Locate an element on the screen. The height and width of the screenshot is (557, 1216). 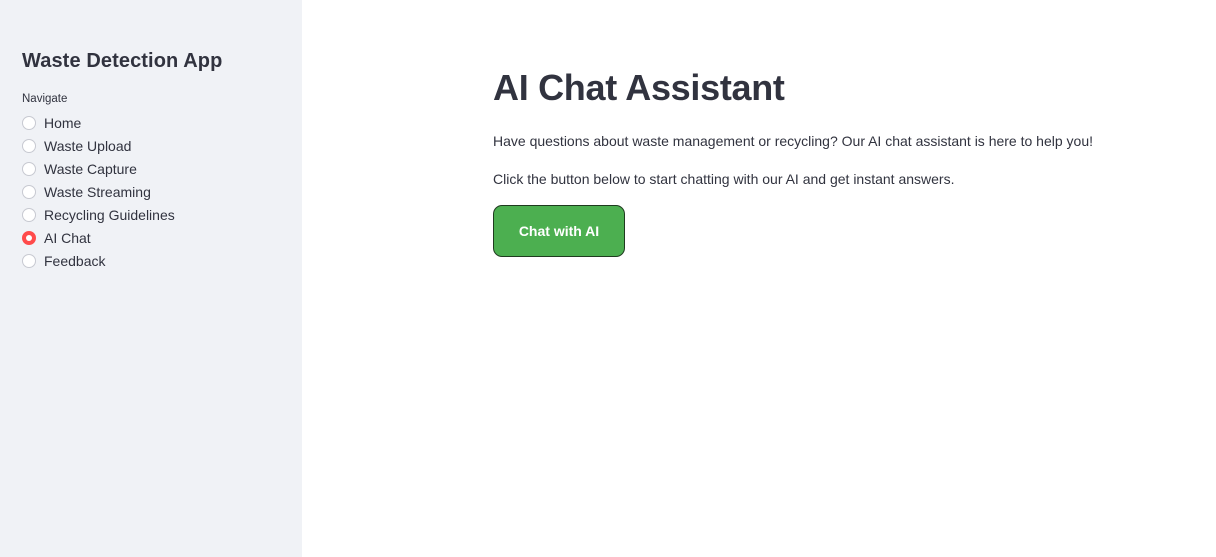
radio-button-selected-icon is located at coordinates (29, 237).